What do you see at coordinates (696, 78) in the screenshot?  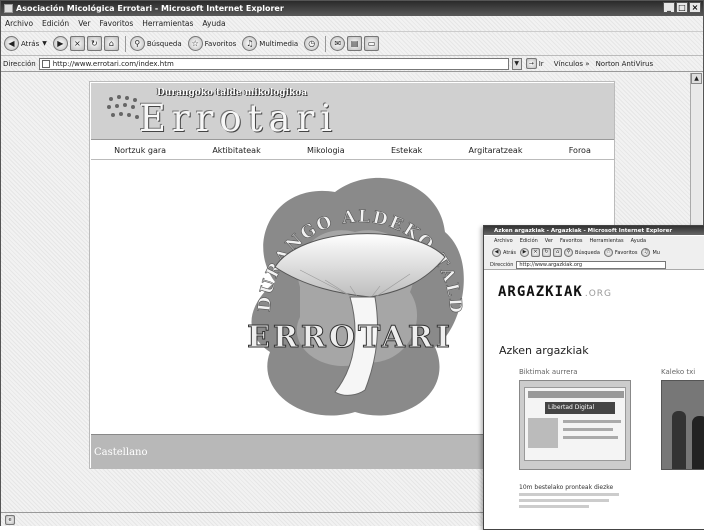 I see `scroll-up-icon: ▲` at bounding box center [696, 78].